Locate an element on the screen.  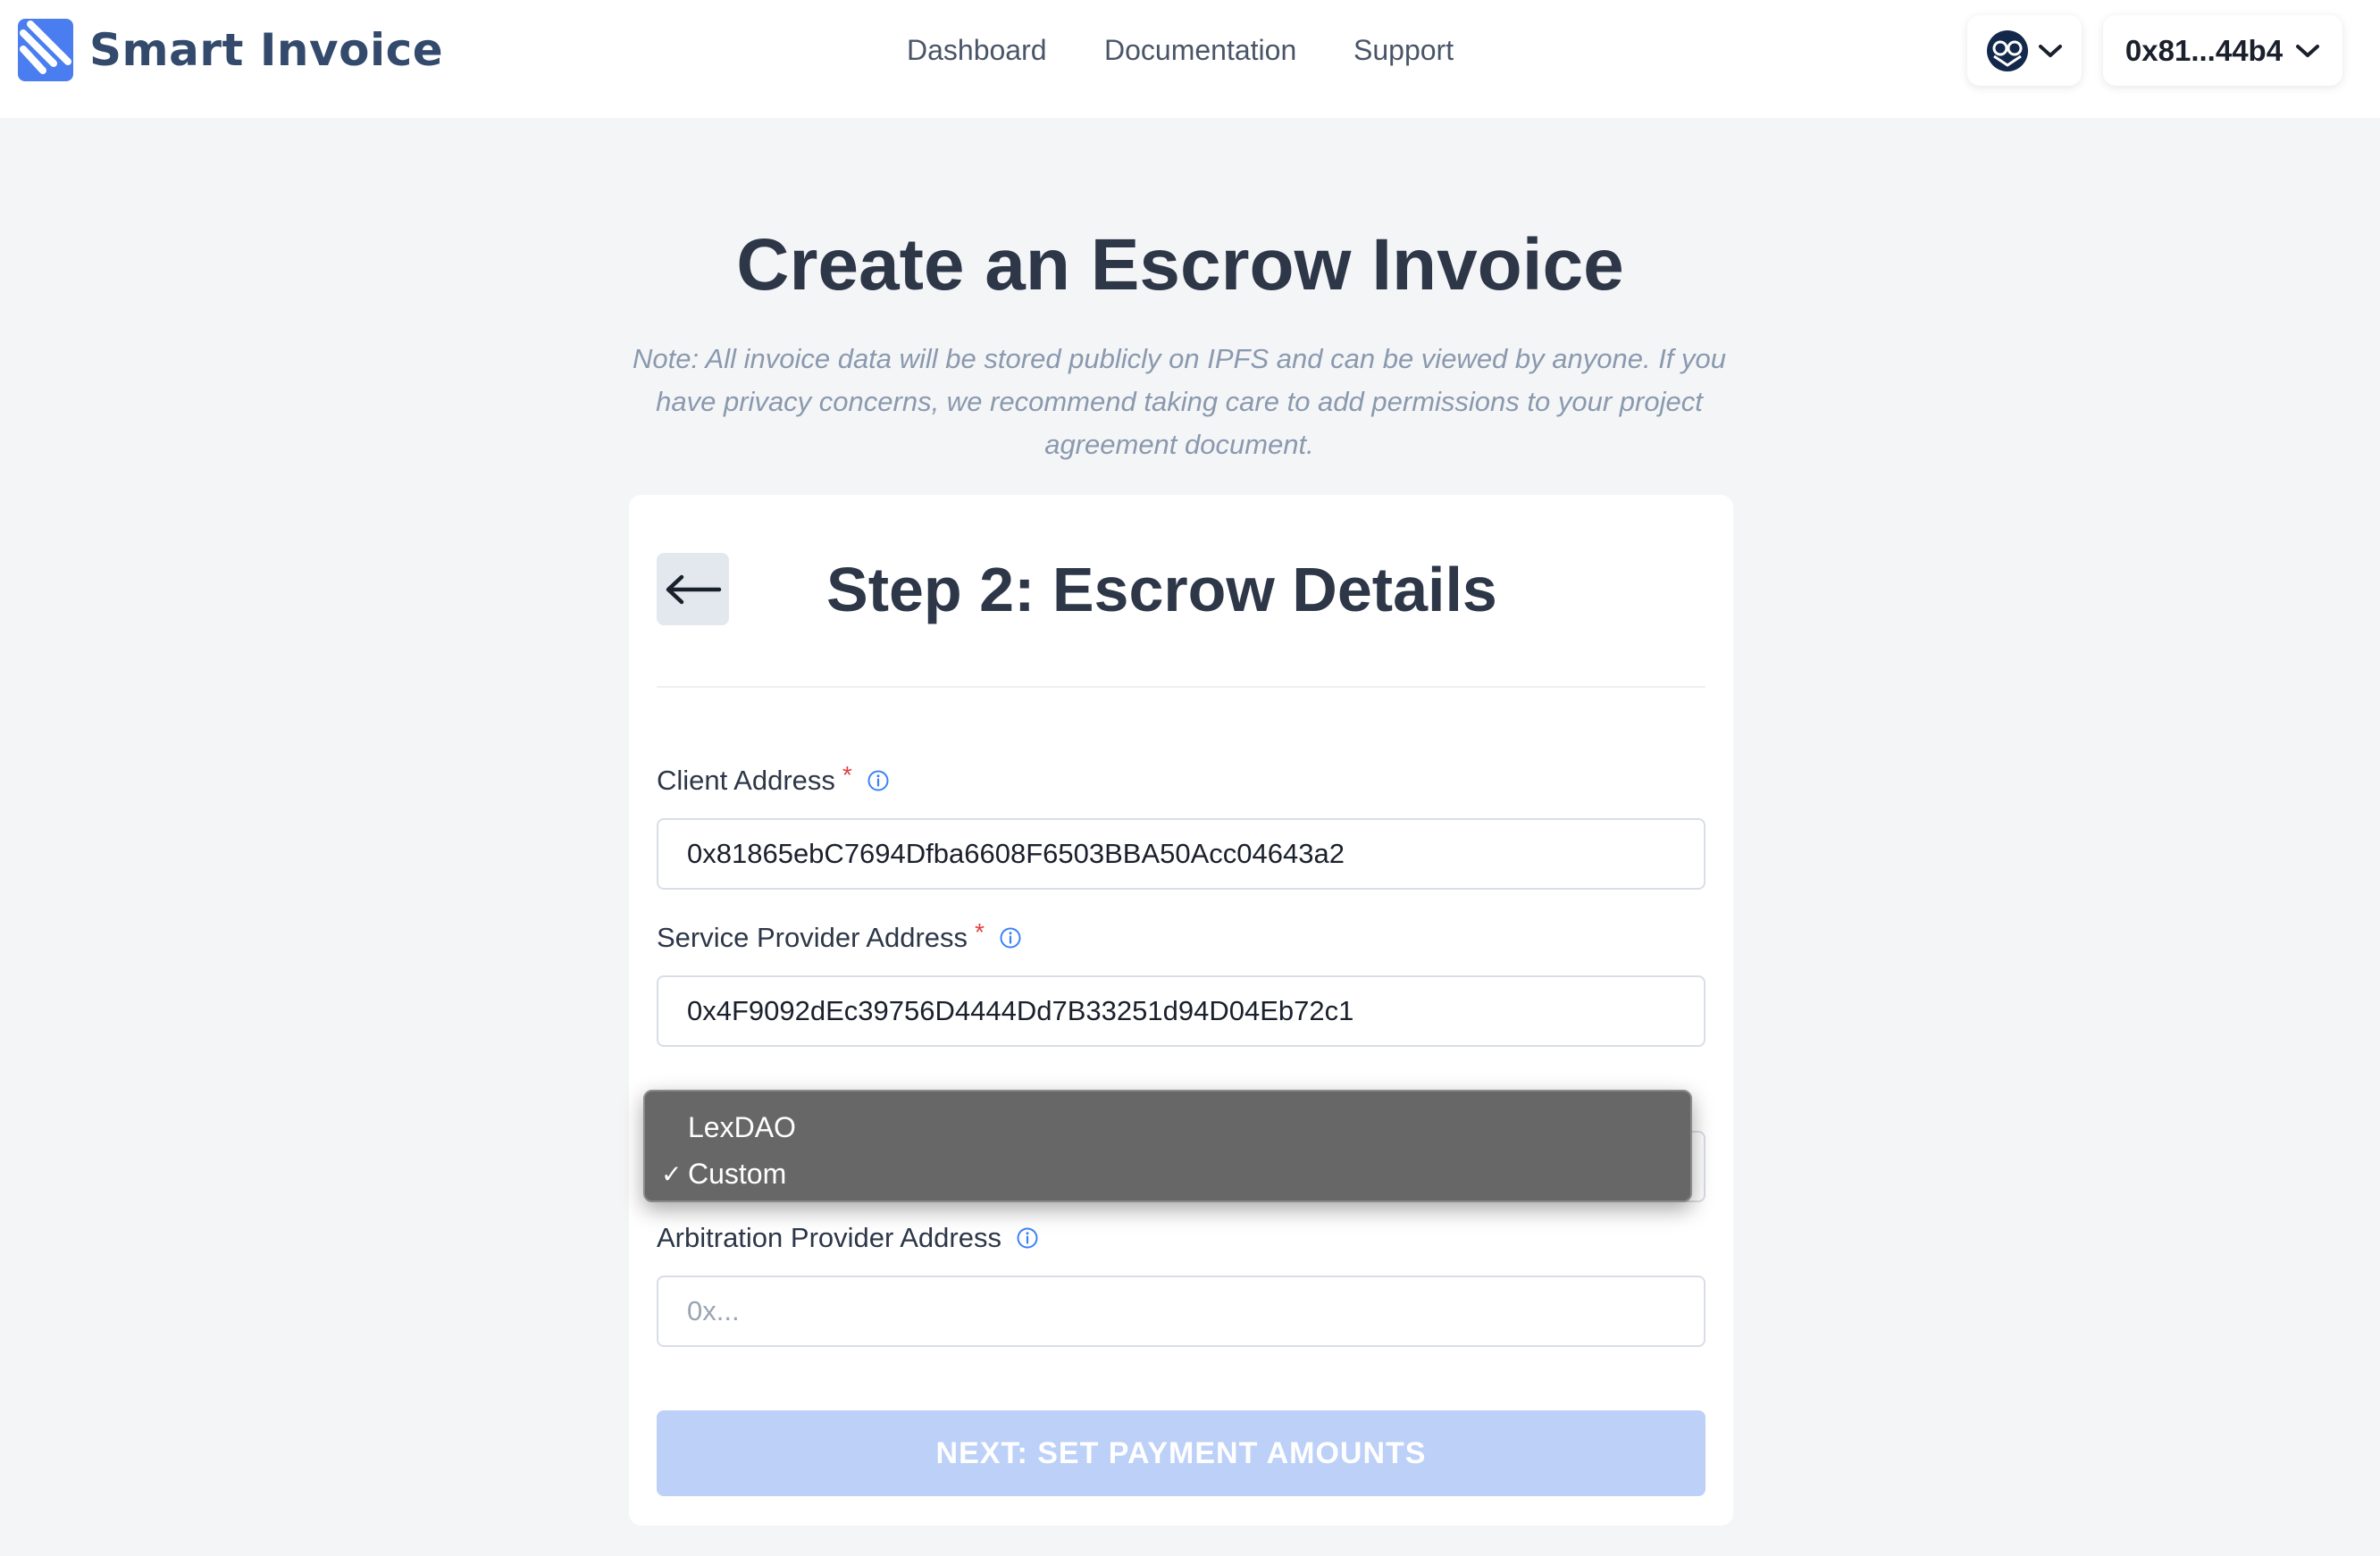
client-address-label: Client Address * is located at coordinates (774, 779).